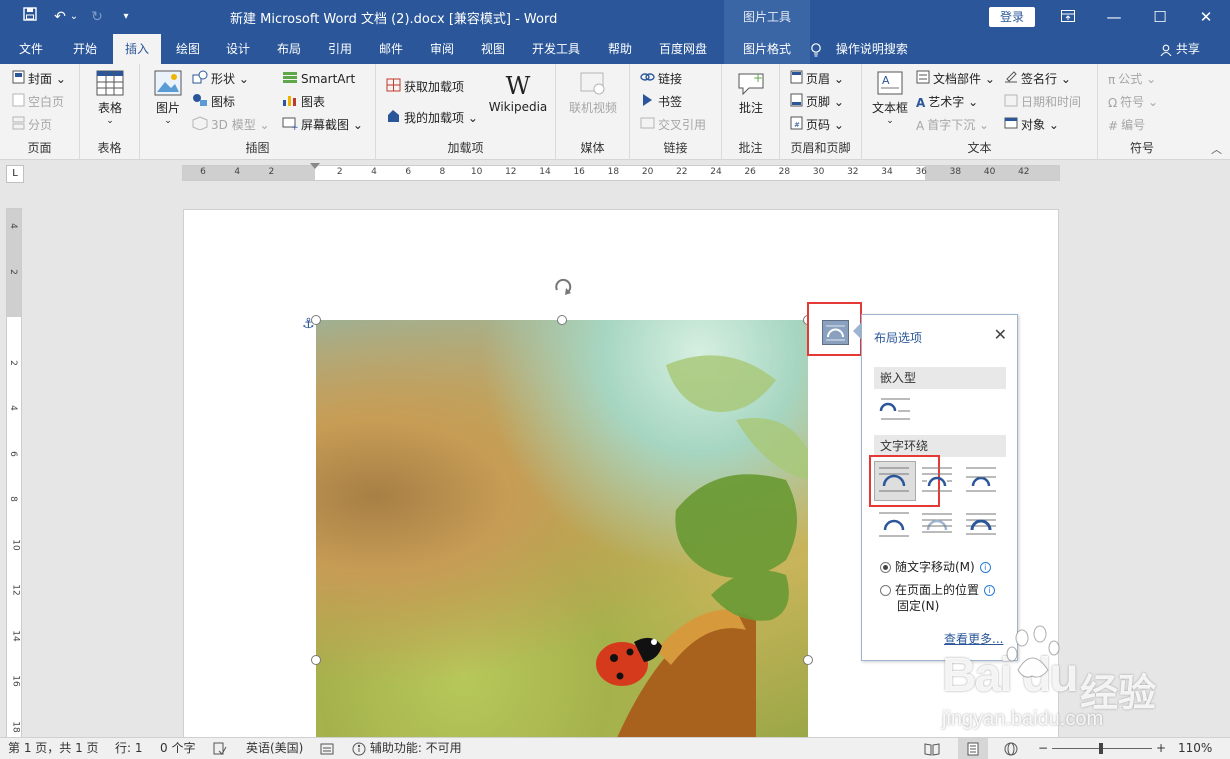 The width and height of the screenshot is (1230, 759). Describe the element at coordinates (289, 49) in the screenshot. I see `tab-layout: 布局` at that location.